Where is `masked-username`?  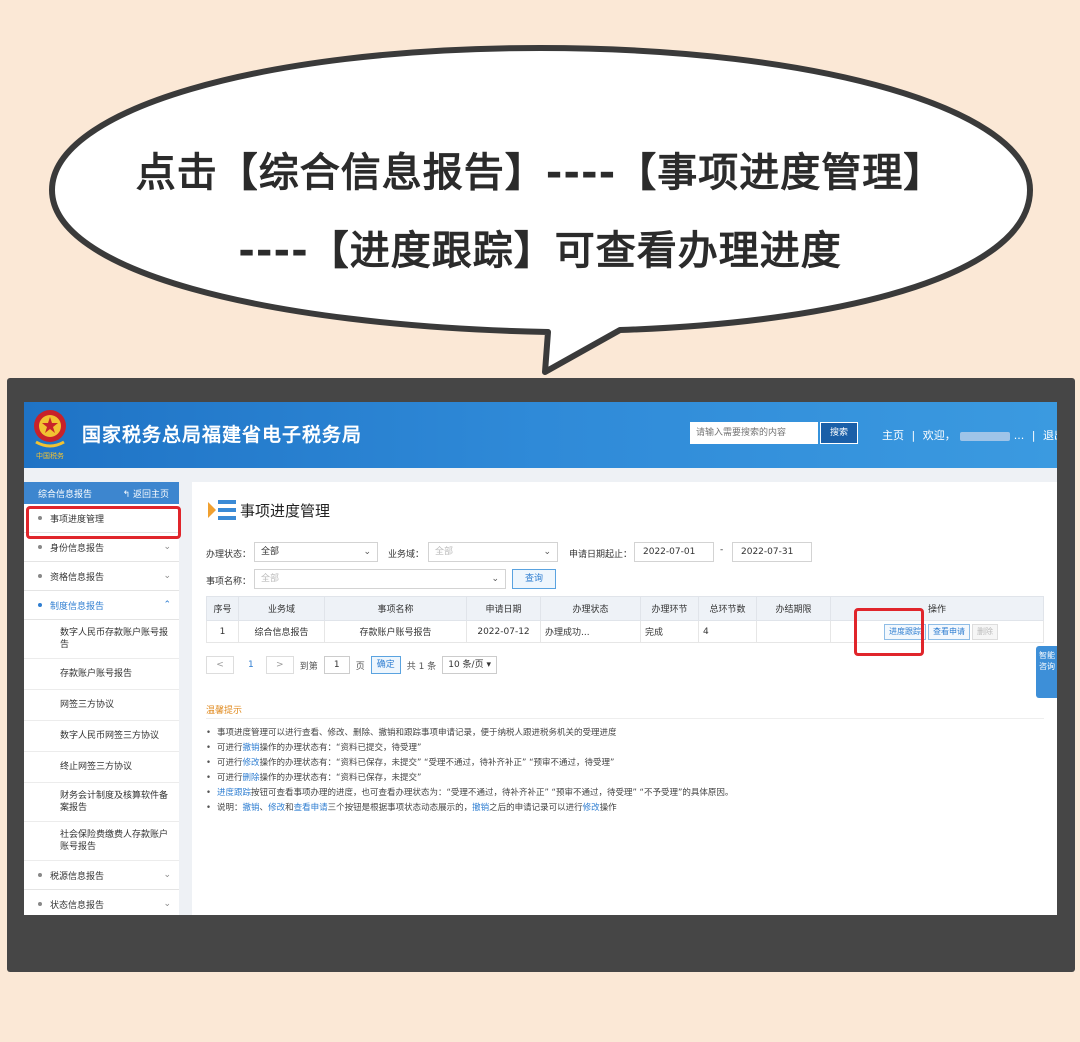 masked-username is located at coordinates (984, 436).